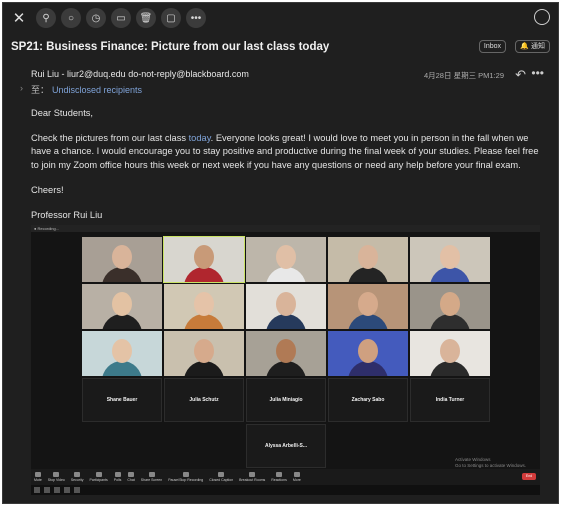 This screenshot has width=561, height=506. Describe the element at coordinates (146, 18) in the screenshot. I see `trash-icon: 🗑` at that location.